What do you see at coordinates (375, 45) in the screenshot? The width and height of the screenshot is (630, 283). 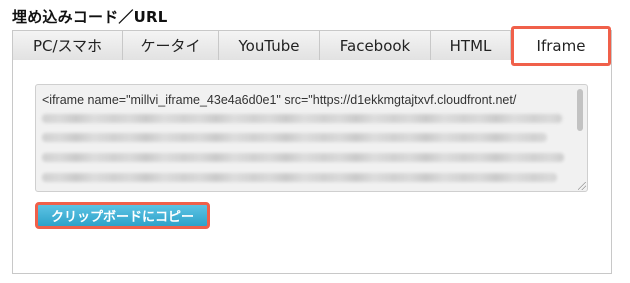 I see `tab-facebook: Facebook` at bounding box center [375, 45].